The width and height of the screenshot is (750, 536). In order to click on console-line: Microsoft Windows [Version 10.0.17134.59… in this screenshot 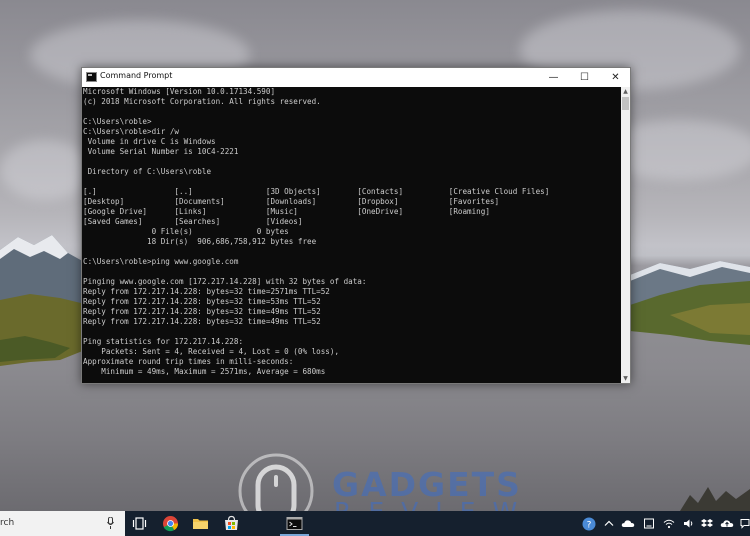, I will do `click(179, 91)`.